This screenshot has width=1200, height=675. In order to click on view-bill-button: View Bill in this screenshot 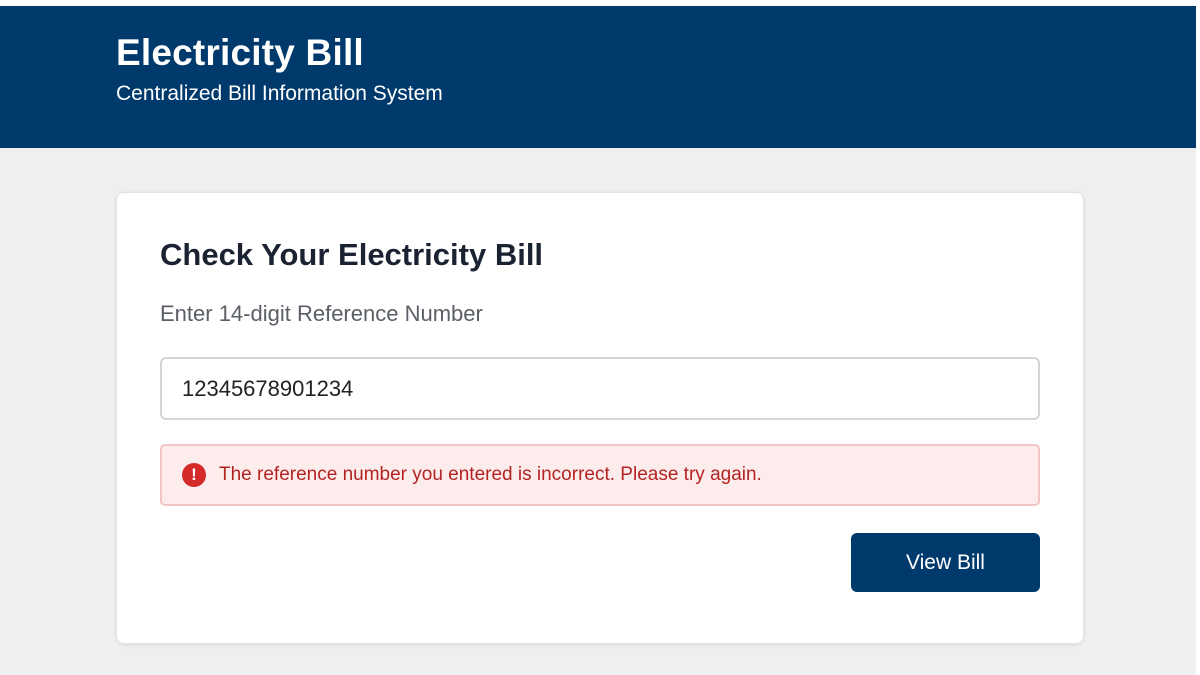, I will do `click(945, 562)`.